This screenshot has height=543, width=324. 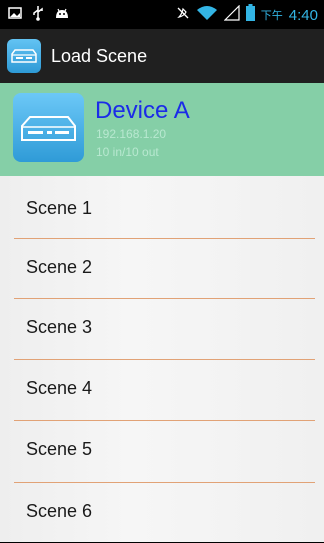 What do you see at coordinates (303, 15) in the screenshot?
I see `clock: 4:40` at bounding box center [303, 15].